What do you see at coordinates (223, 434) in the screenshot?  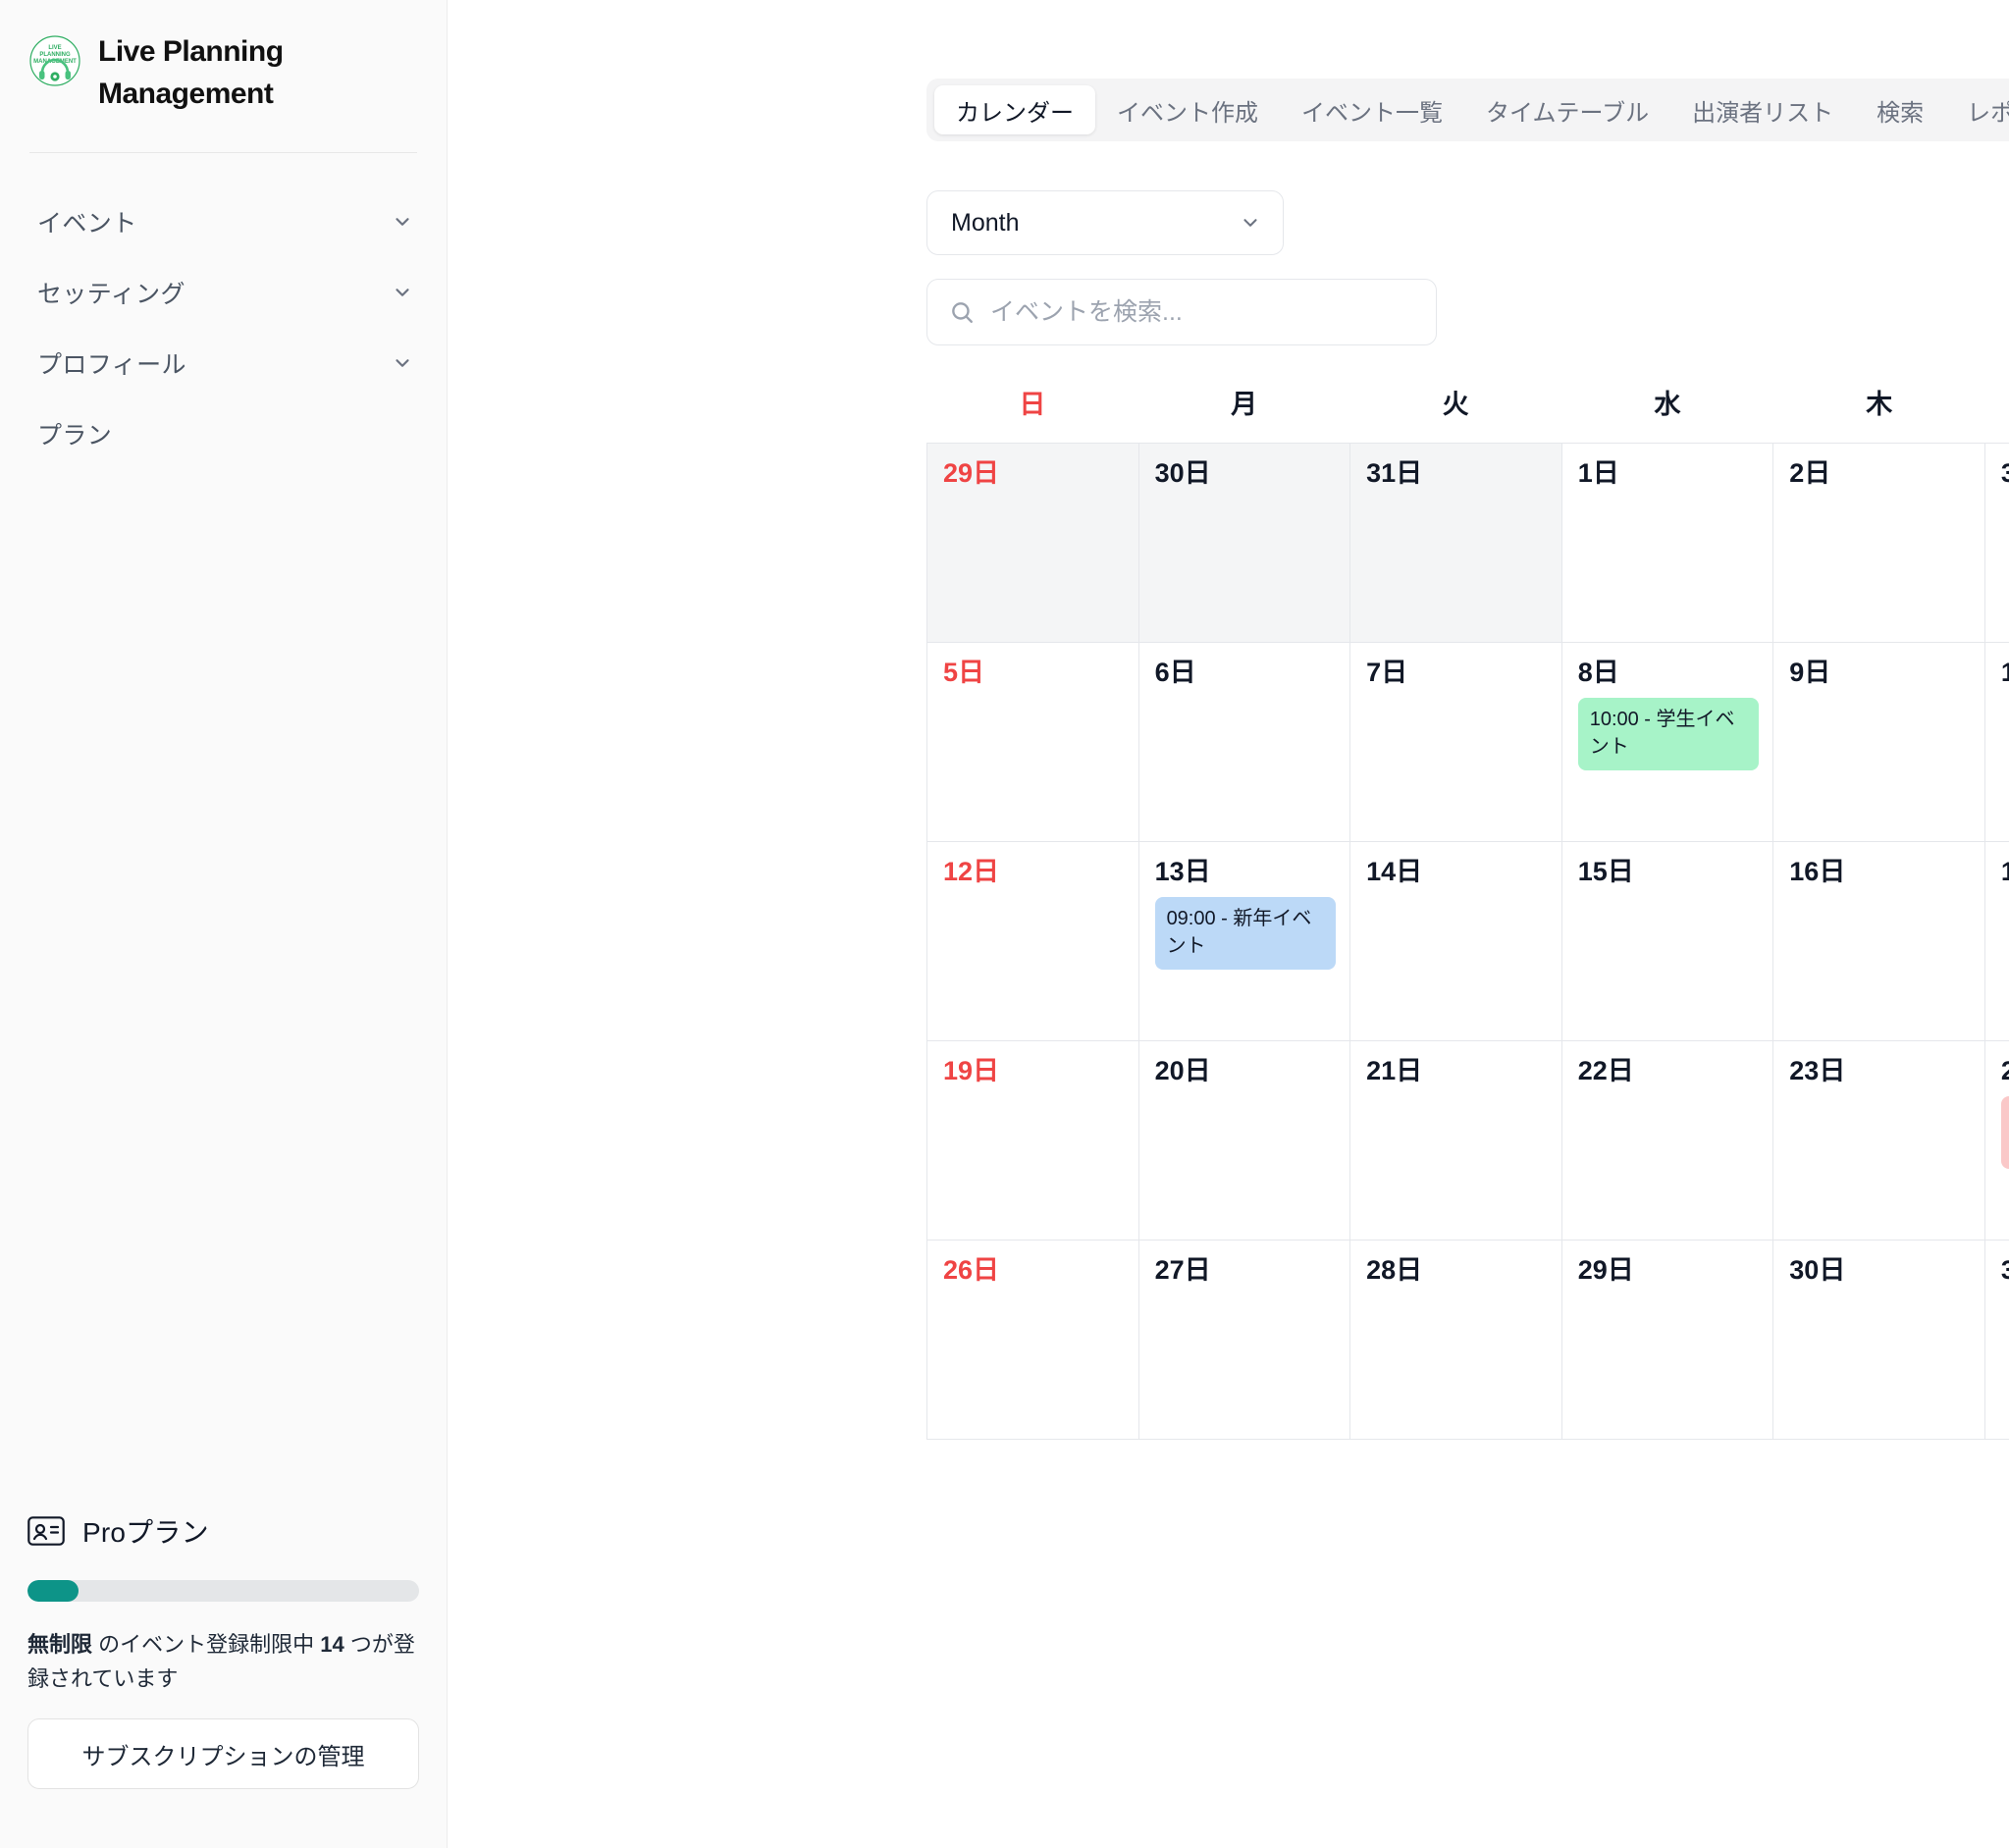 I see `sidebar-item-plan: プラン` at bounding box center [223, 434].